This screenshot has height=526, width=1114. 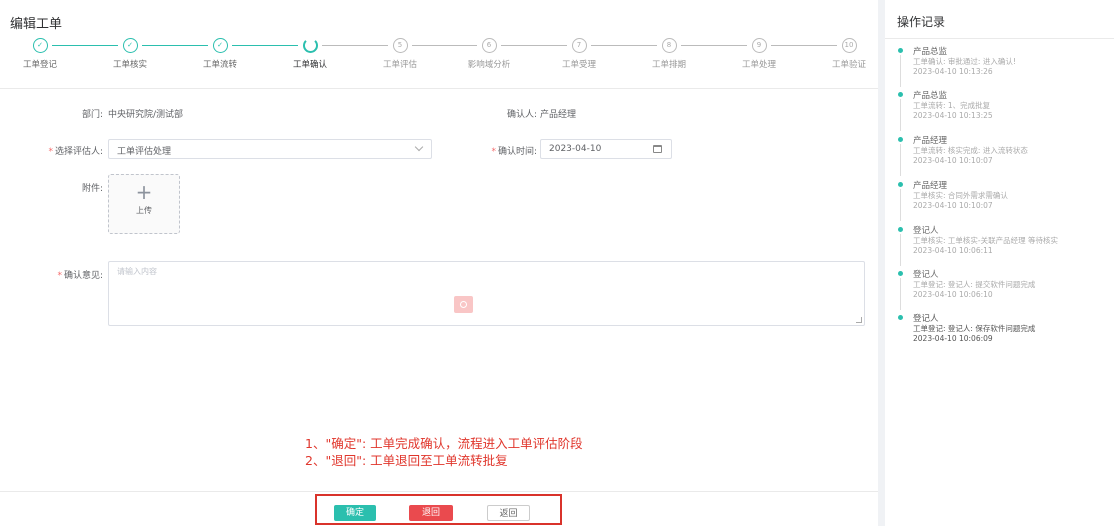 What do you see at coordinates (668, 65) in the screenshot?
I see `step-label: 工单排期` at bounding box center [668, 65].